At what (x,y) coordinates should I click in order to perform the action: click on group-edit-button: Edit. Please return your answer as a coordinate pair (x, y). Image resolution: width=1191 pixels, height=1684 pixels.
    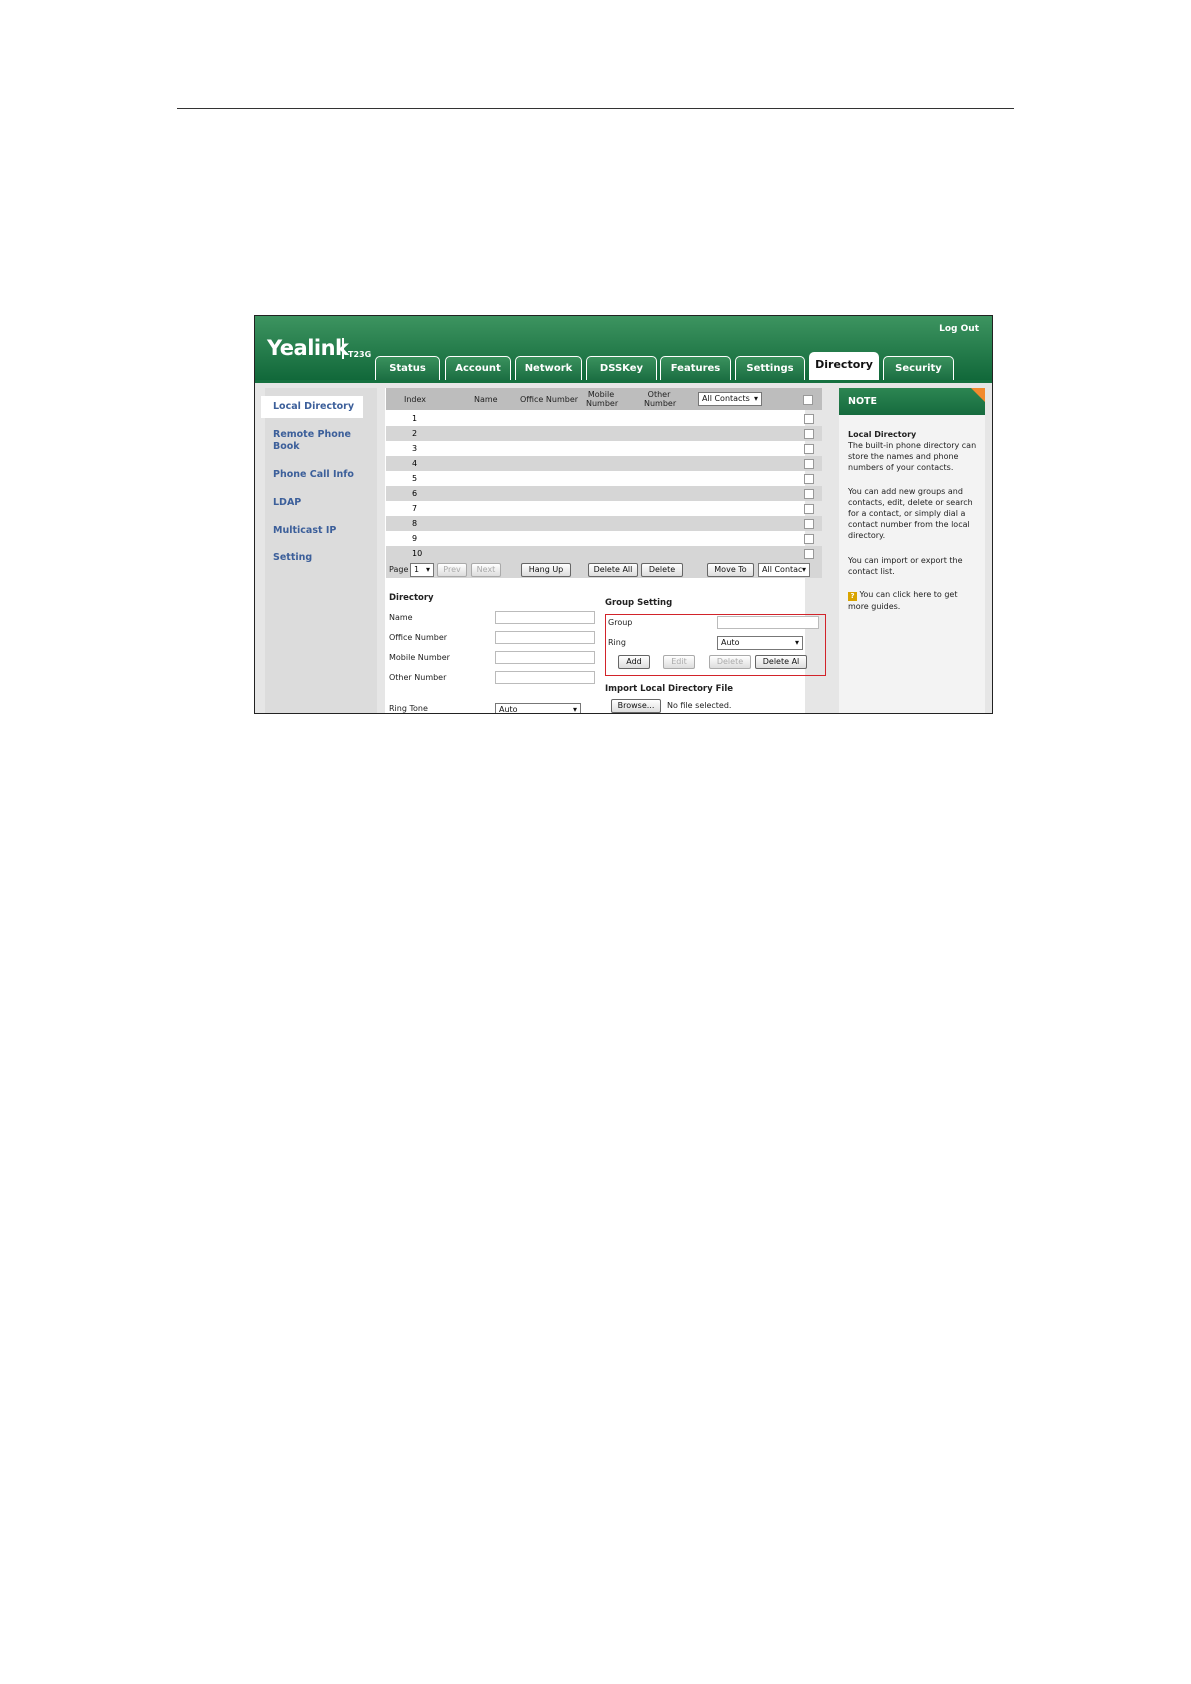
    Looking at the image, I should click on (679, 662).